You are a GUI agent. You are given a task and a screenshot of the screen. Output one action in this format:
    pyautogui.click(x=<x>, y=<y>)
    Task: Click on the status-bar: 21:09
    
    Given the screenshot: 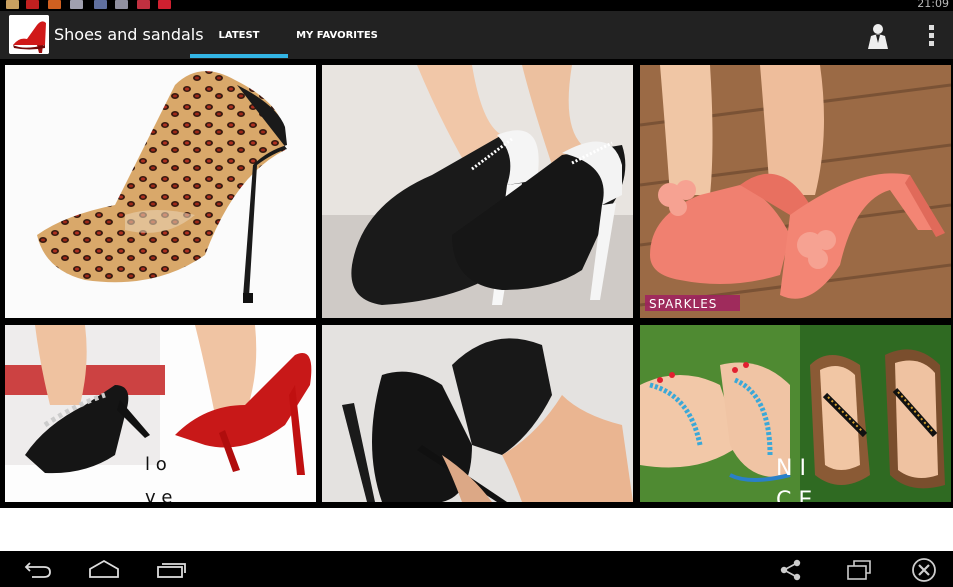 What is the action you would take?
    pyautogui.click(x=476, y=5)
    